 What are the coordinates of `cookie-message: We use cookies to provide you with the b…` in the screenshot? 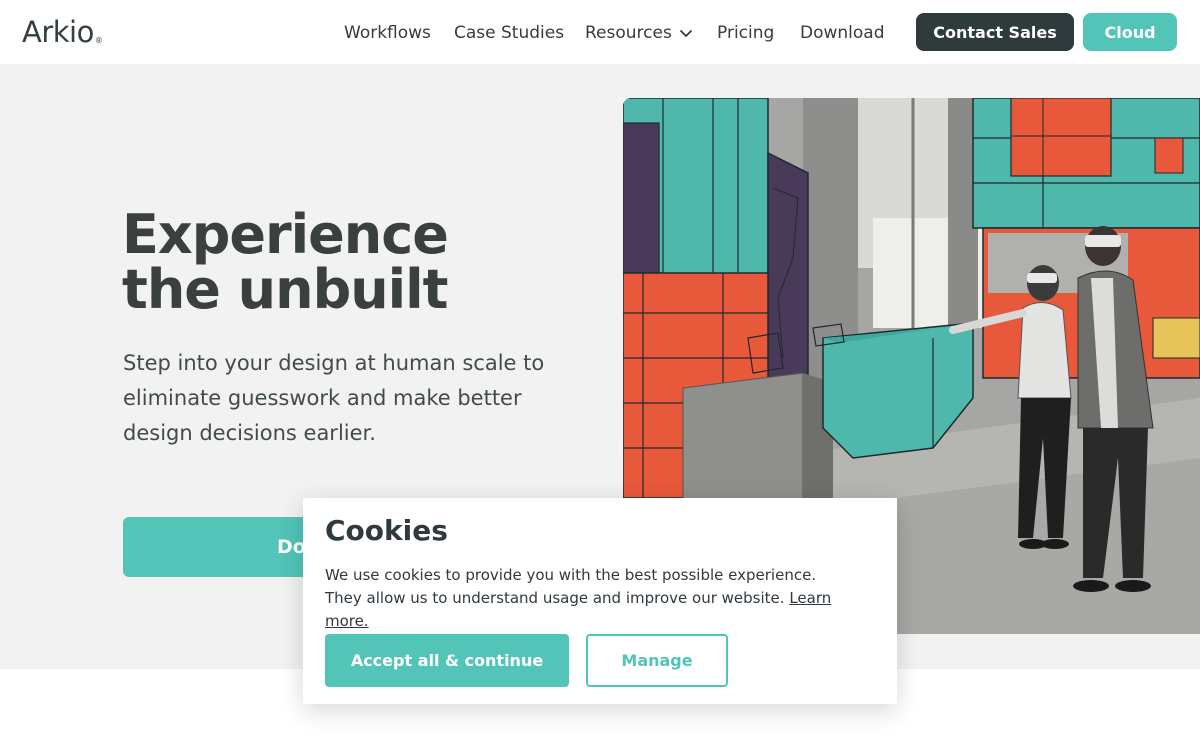 It's located at (571, 586).